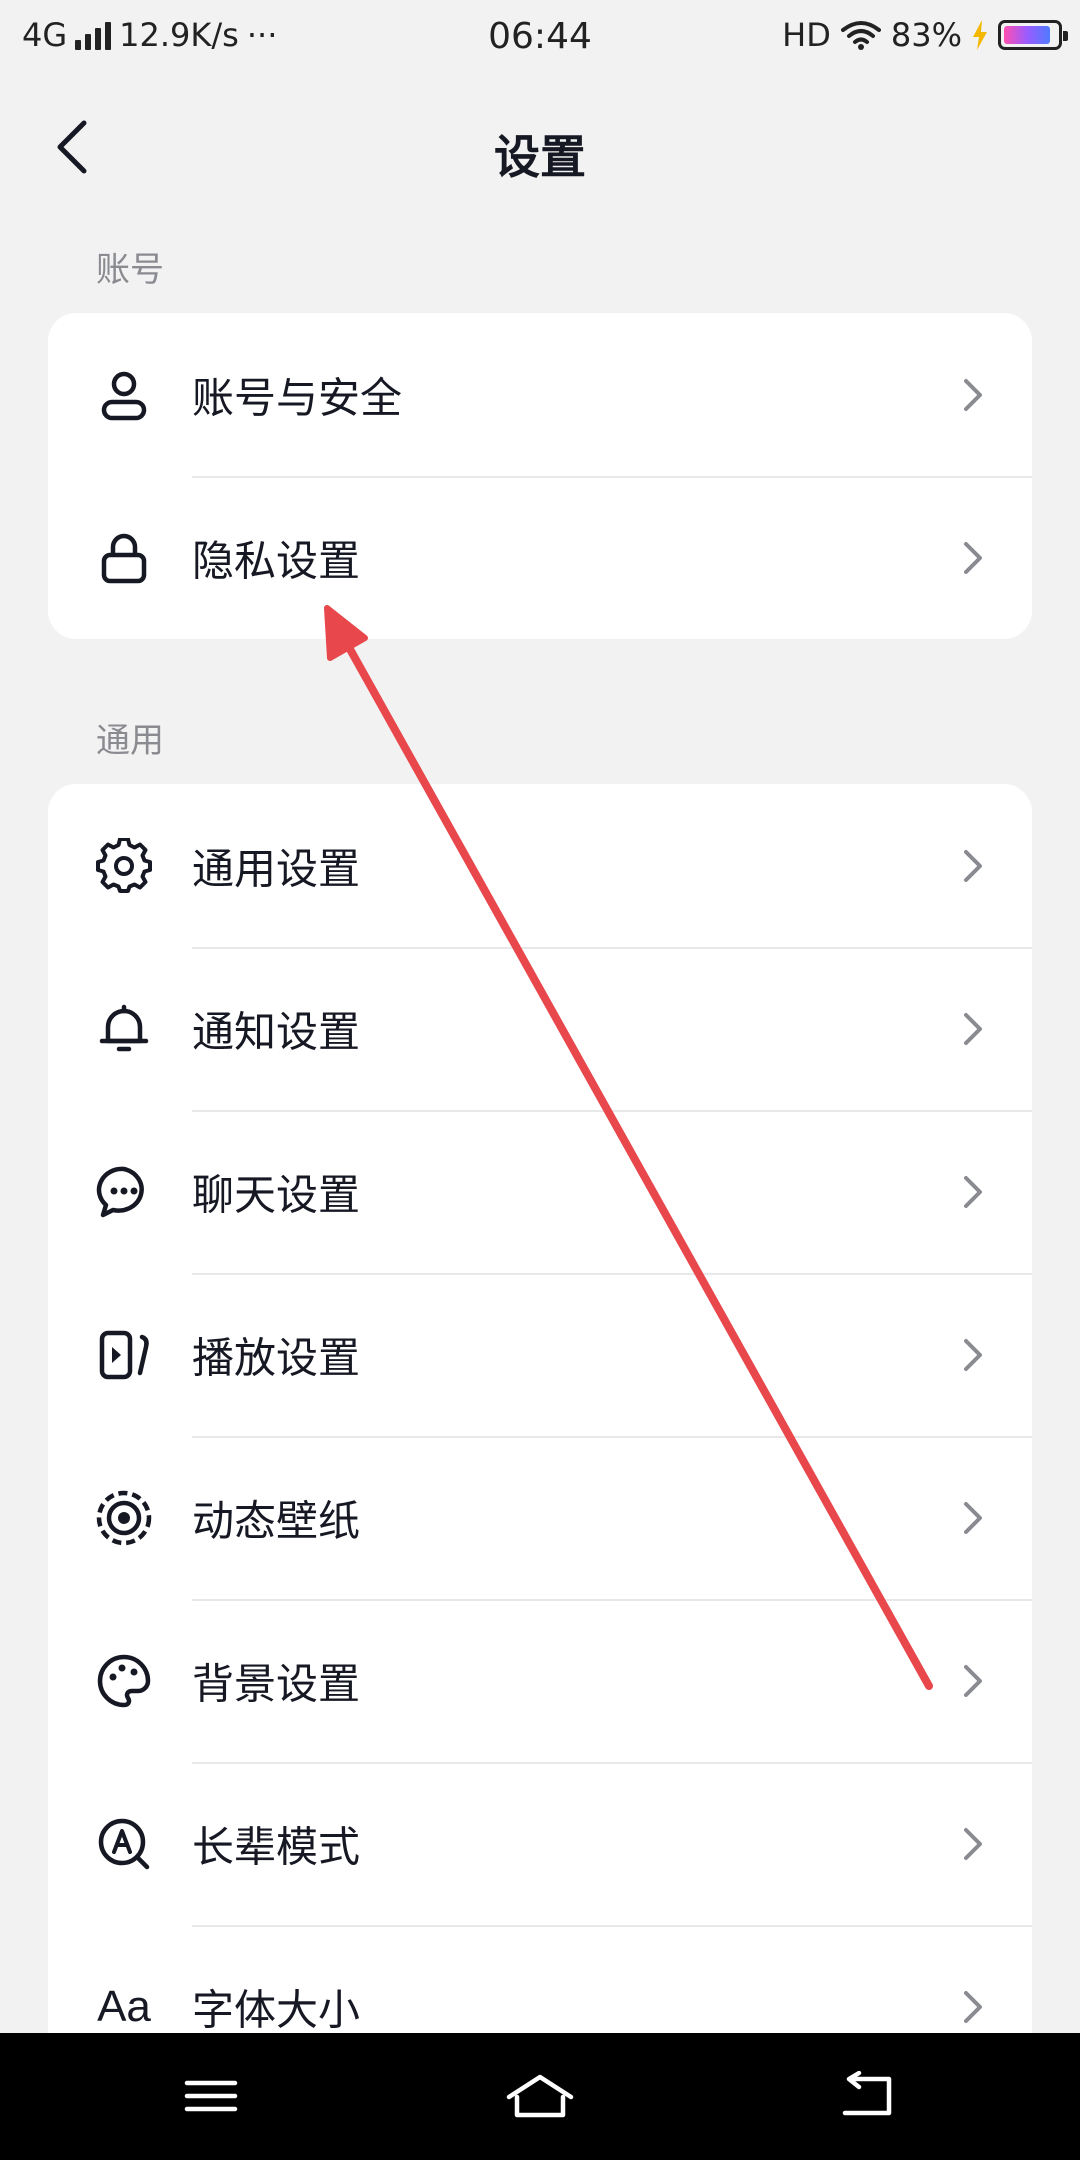 The height and width of the screenshot is (2160, 1080). Describe the element at coordinates (276, 1194) in the screenshot. I see `settings-item-label: 聊天设置` at that location.